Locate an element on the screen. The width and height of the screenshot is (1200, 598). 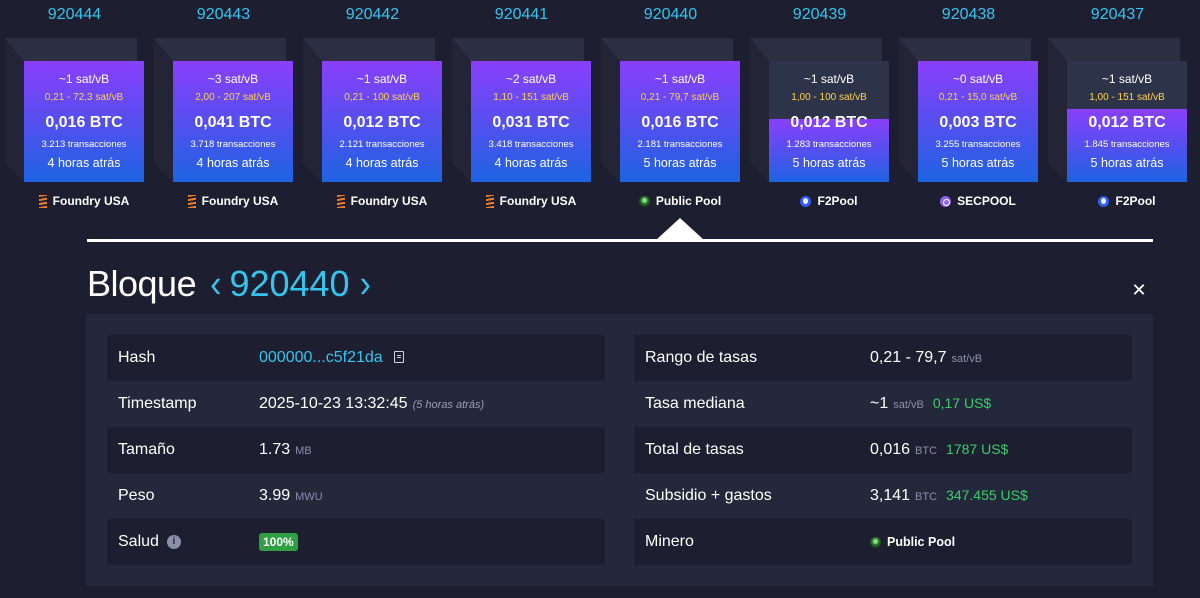
block-height-title: 920440 is located at coordinates (289, 283).